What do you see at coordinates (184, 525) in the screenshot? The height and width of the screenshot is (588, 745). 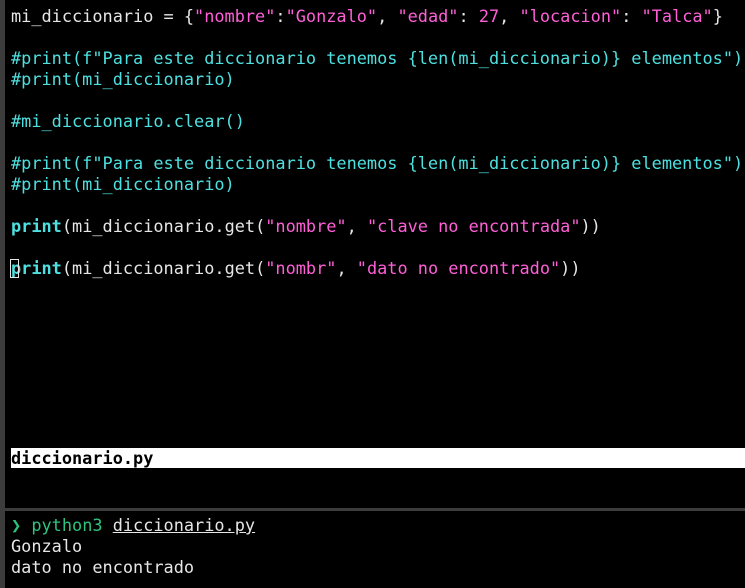 I see `terminal-argument-link: diccionario.py` at bounding box center [184, 525].